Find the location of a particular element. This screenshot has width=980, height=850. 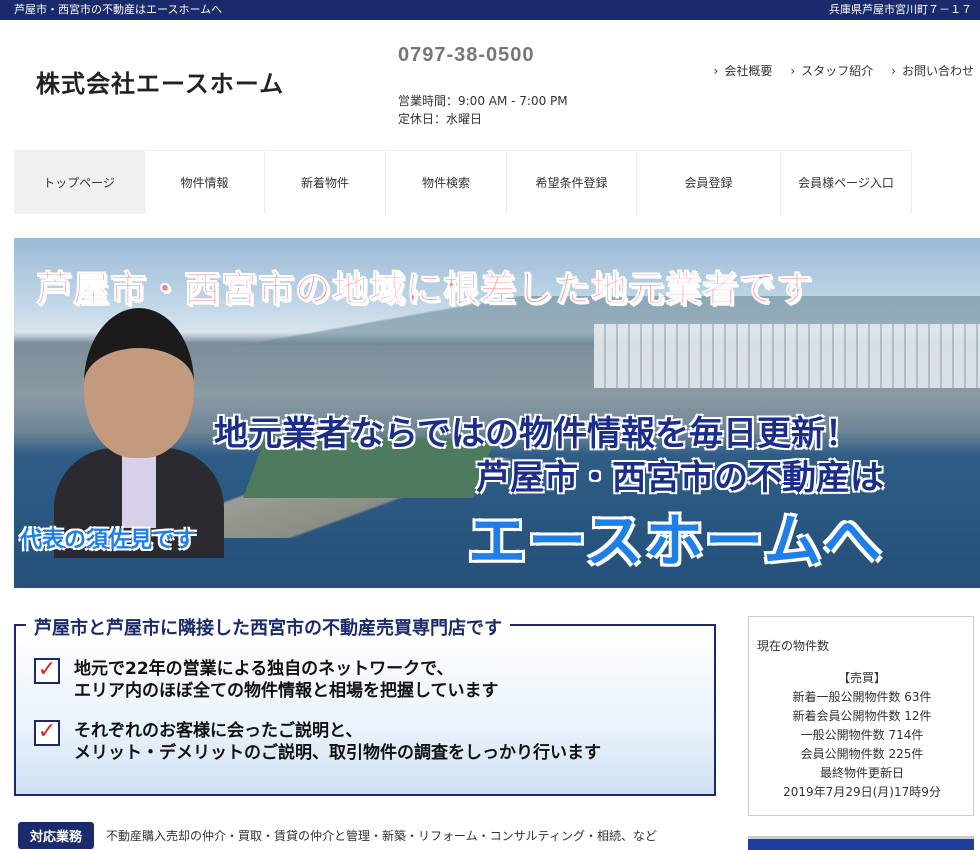

hero-line2: 芦屋市・西宮市の不動産は is located at coordinates (680, 478).